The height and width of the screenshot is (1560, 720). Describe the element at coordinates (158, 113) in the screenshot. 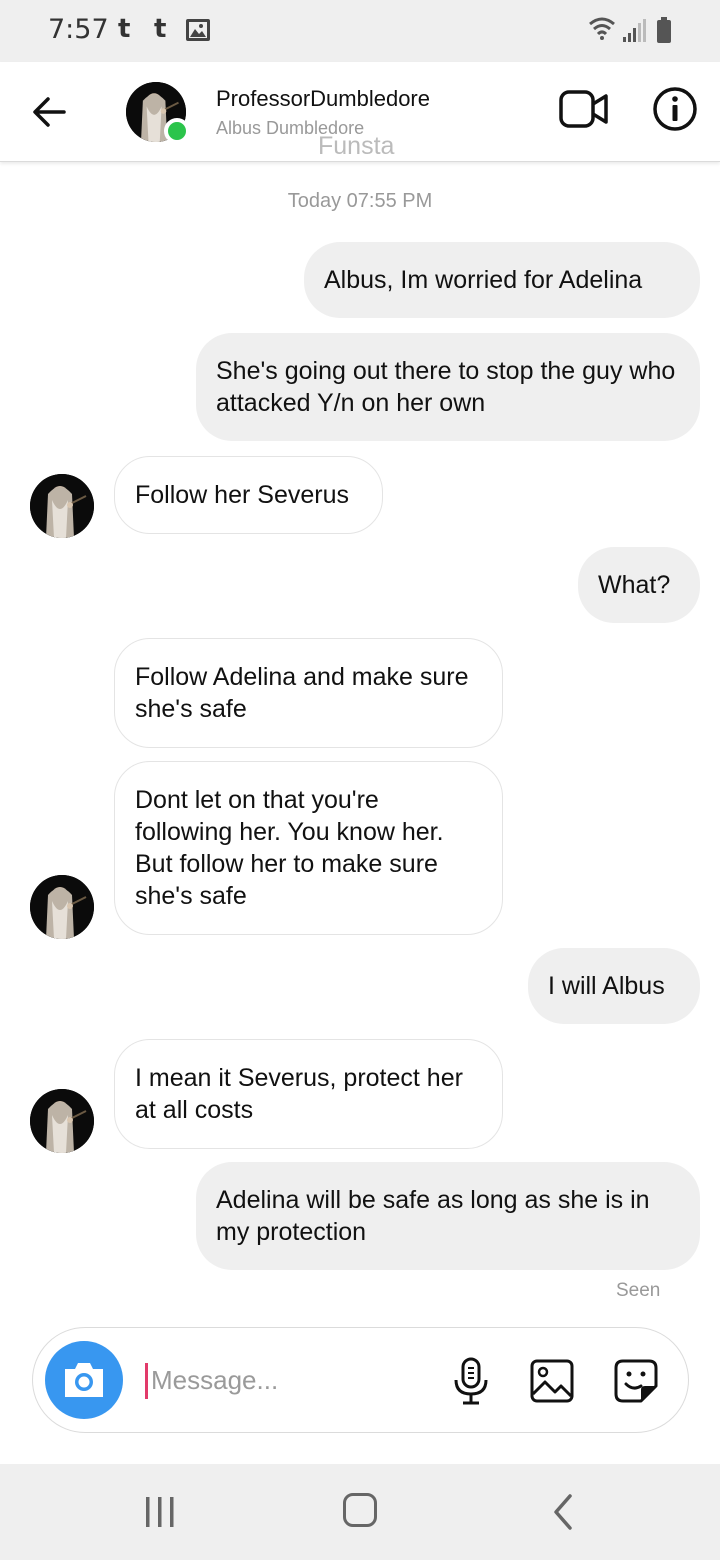

I see `contact-avatar-container` at that location.